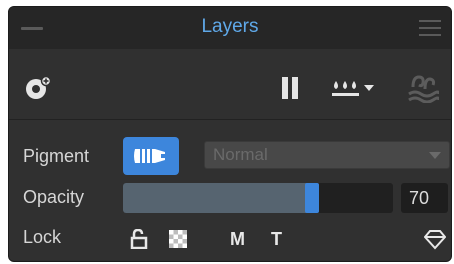  I want to click on panel-menu-button, so click(430, 28).